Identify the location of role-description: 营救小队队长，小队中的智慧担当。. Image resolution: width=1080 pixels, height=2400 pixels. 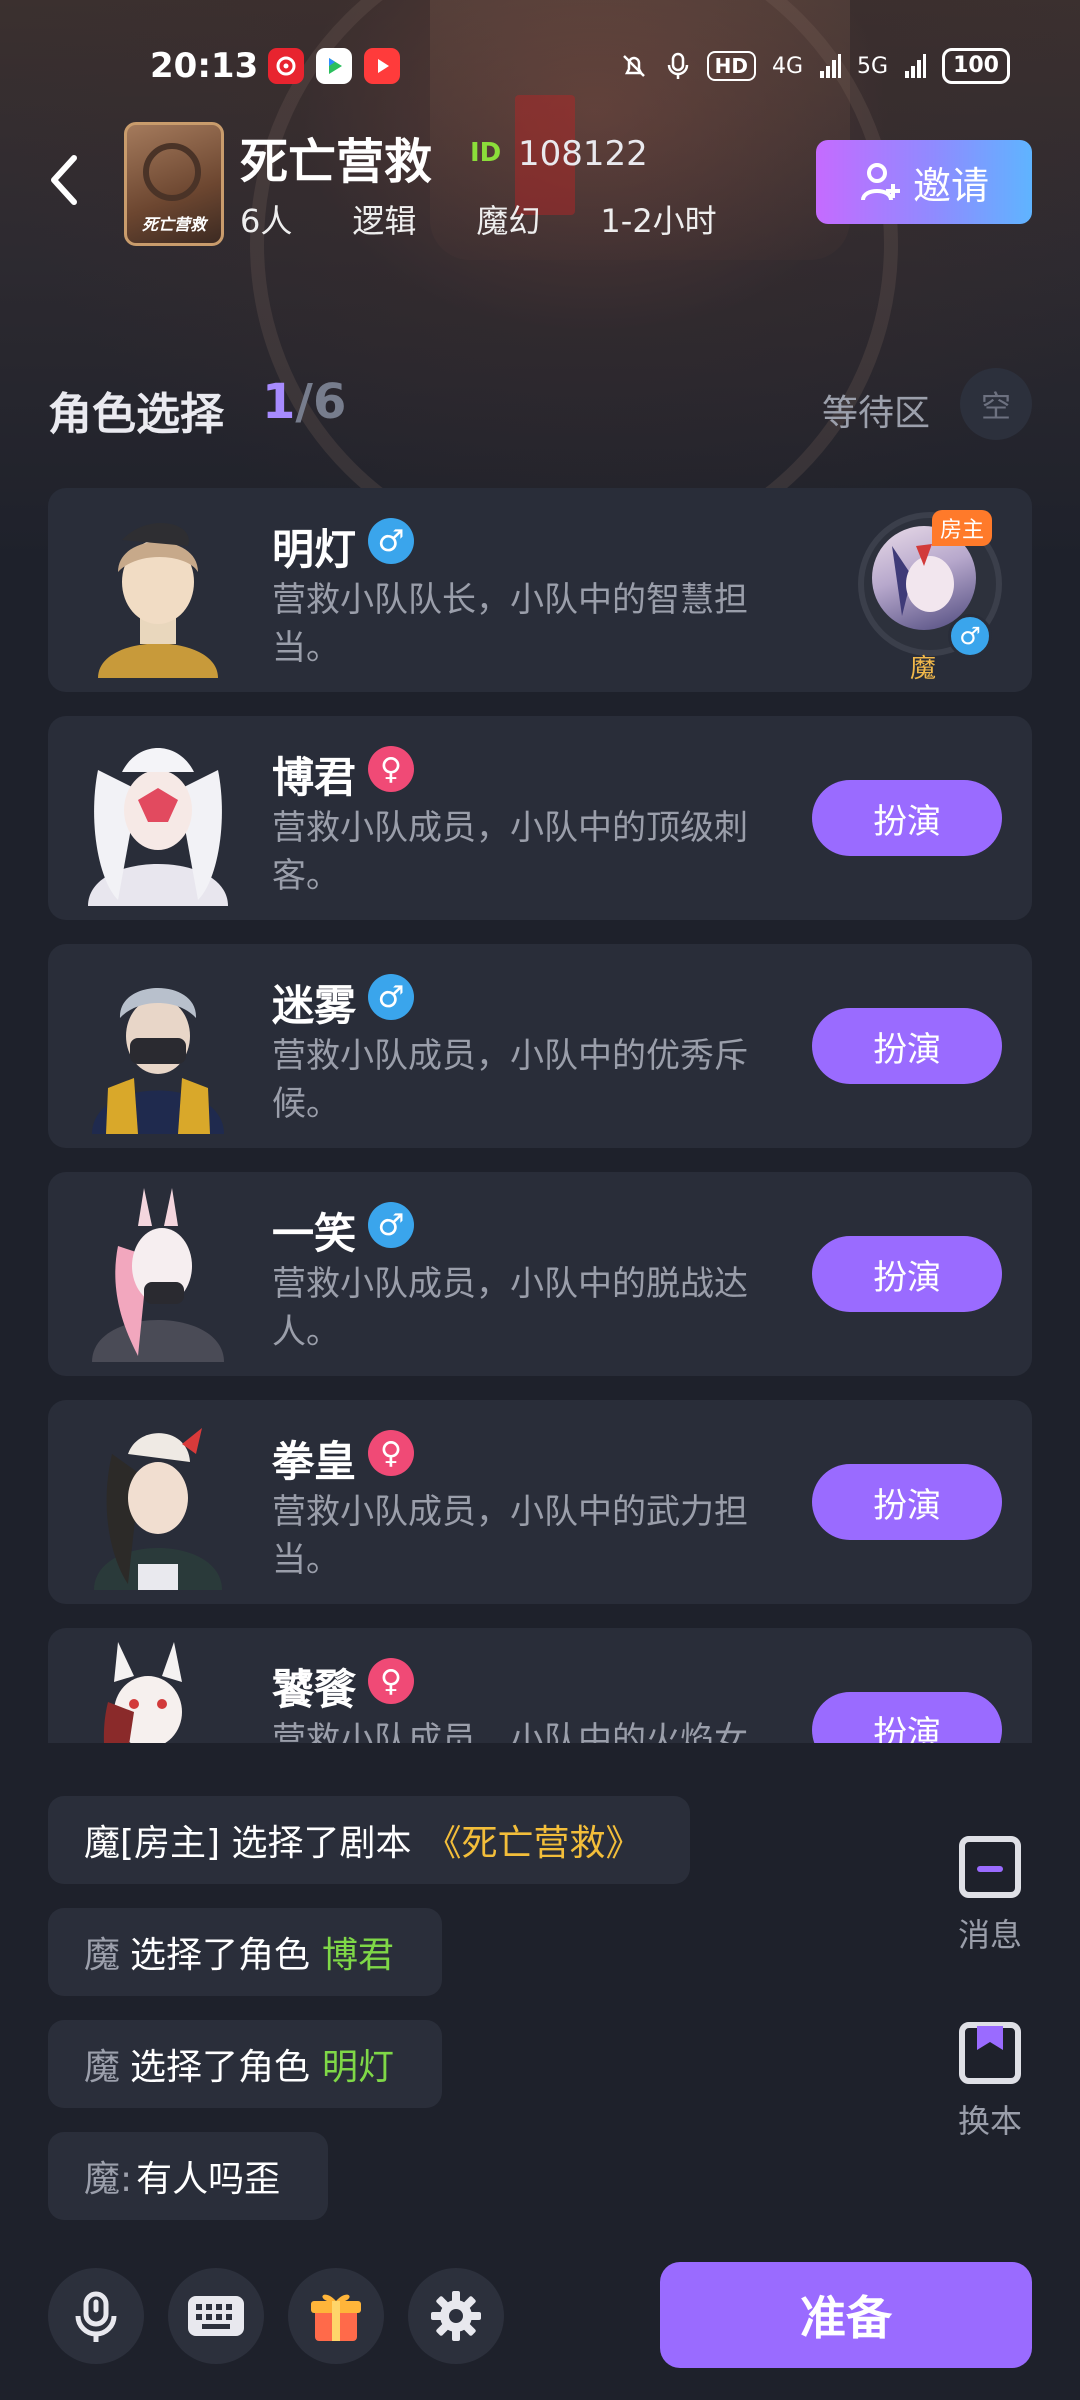
(510, 624).